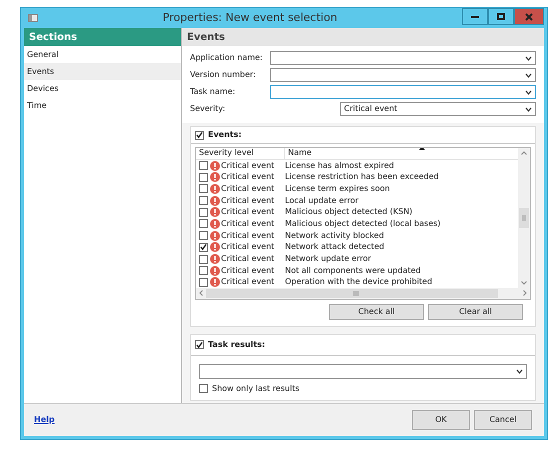 The height and width of the screenshot is (467, 559). I want to click on scroll-up-icon, so click(524, 153).